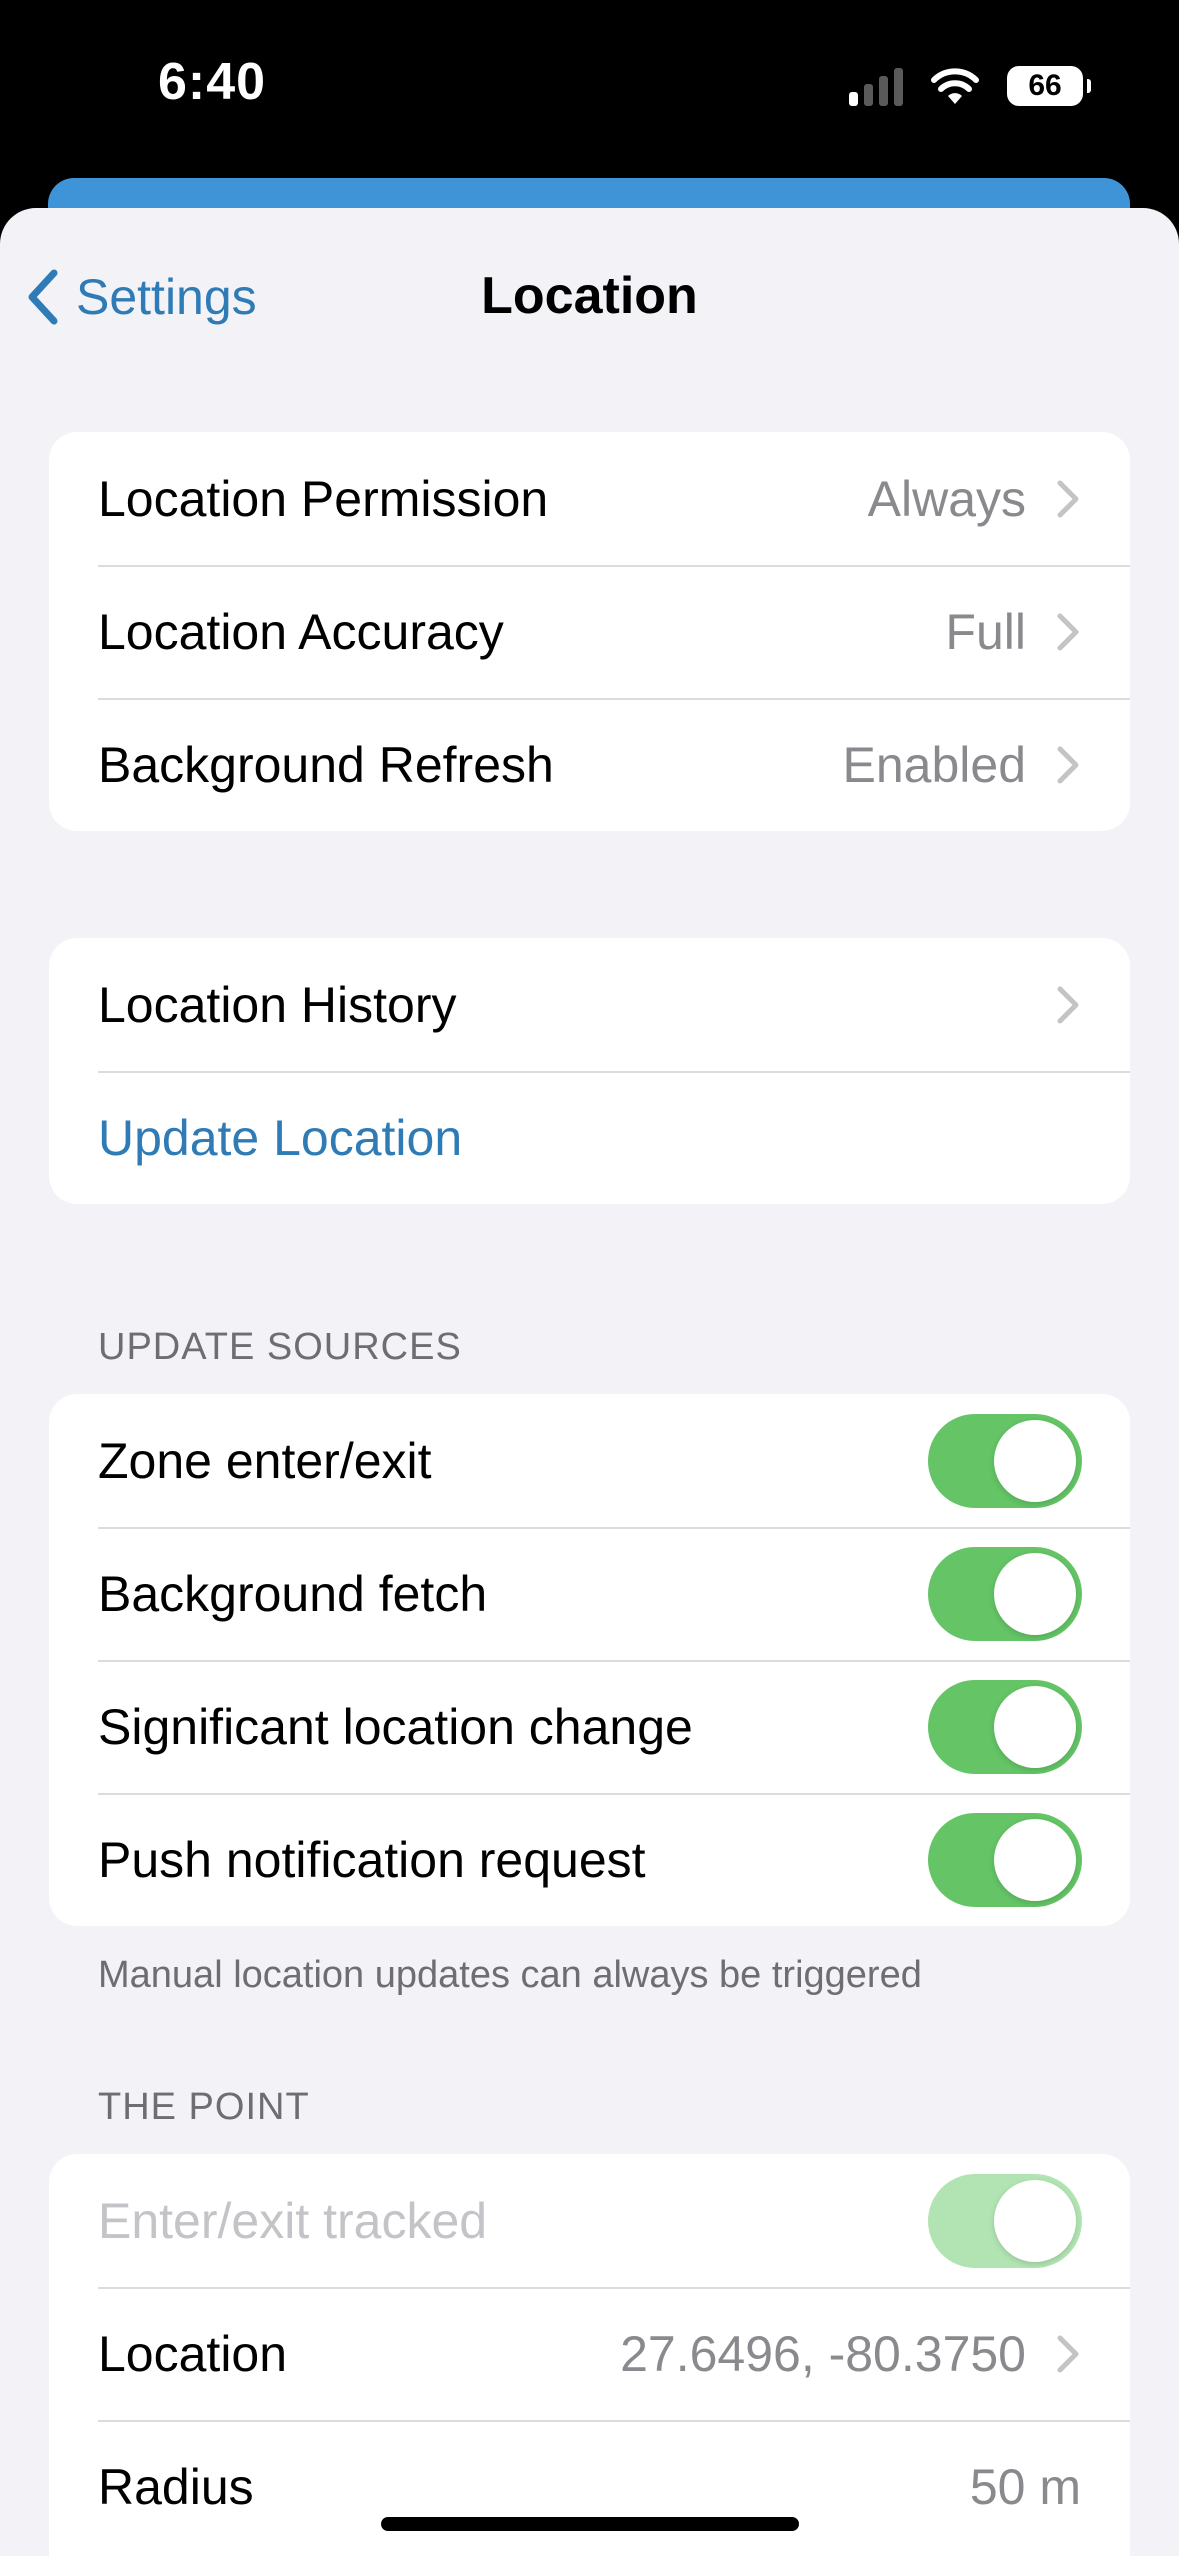  I want to click on navigation-bar: Settings Location, so click(589, 293).